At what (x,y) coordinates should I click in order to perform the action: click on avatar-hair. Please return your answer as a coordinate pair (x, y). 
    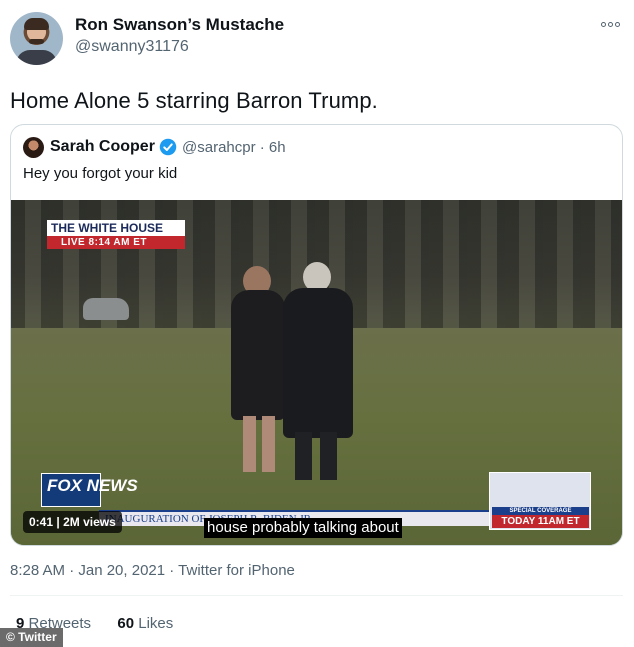
    Looking at the image, I should click on (36, 24).